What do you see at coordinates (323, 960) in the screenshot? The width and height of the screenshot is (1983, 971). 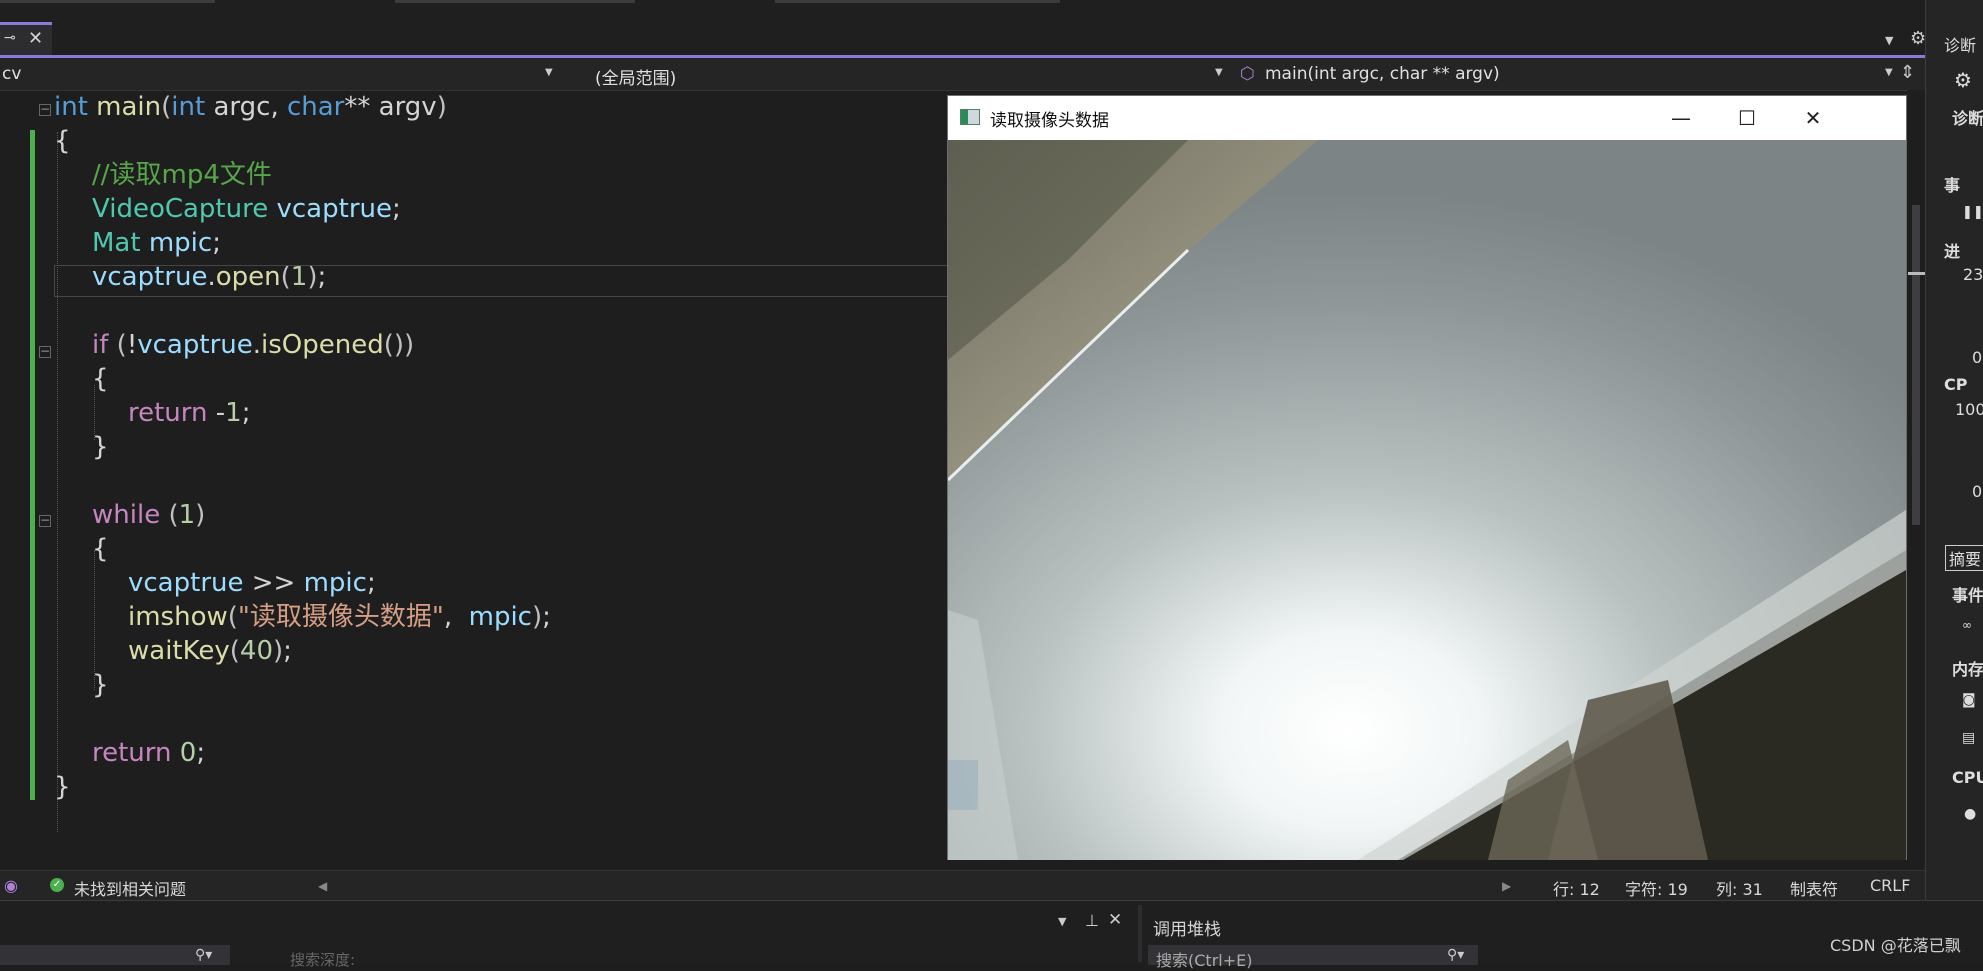 I see `search-depth-label: 搜索深度:` at bounding box center [323, 960].